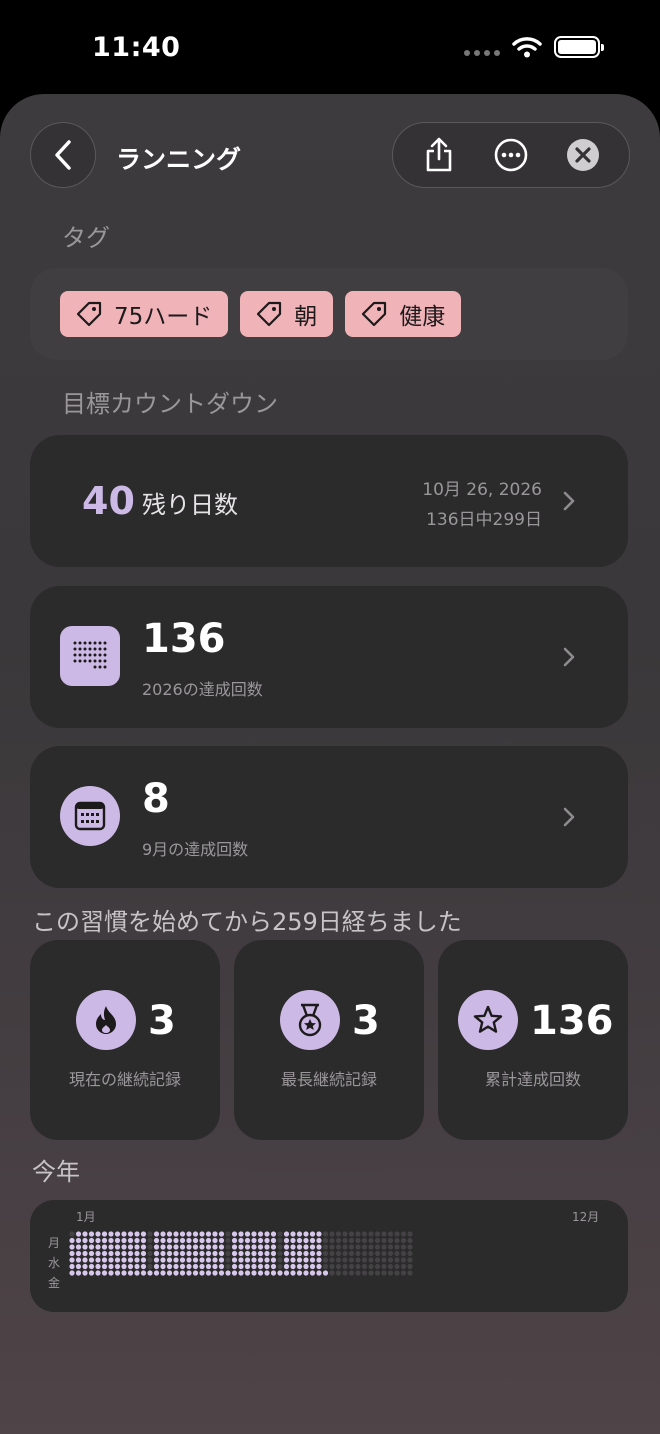 This screenshot has width=660, height=1434. I want to click on total-completions-card: 136 累計達成回数, so click(533, 1040).